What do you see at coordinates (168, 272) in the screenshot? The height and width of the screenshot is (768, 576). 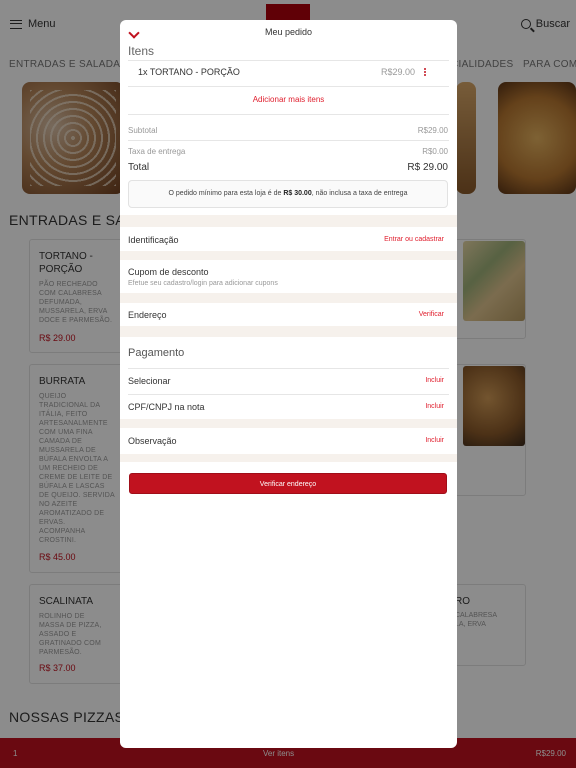 I see `coupon-label: Cupom de desconto` at bounding box center [168, 272].